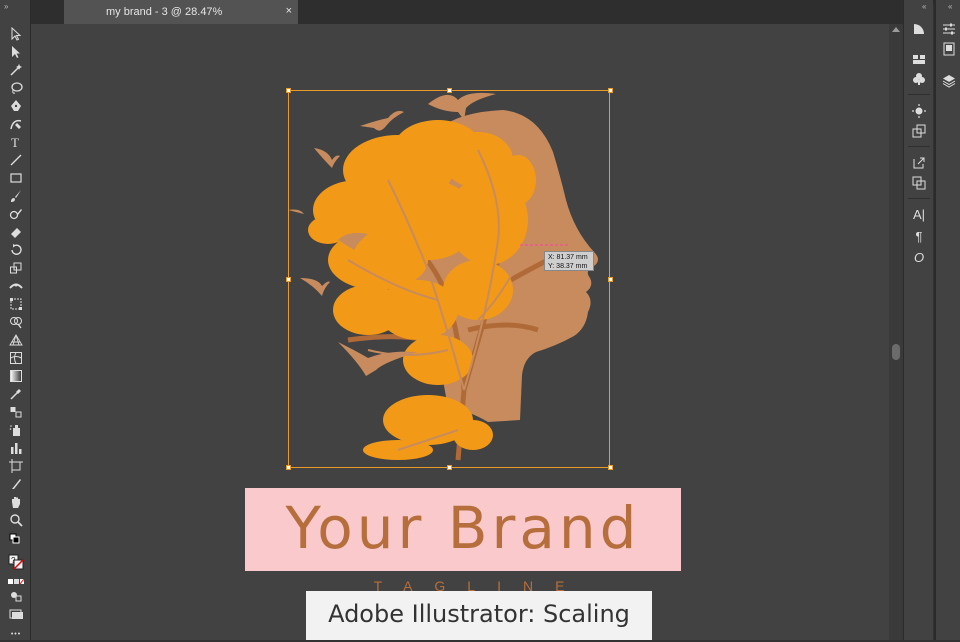 The image size is (960, 642). Describe the element at coordinates (16, 160) in the screenshot. I see `line-segment-tool-icon` at that location.